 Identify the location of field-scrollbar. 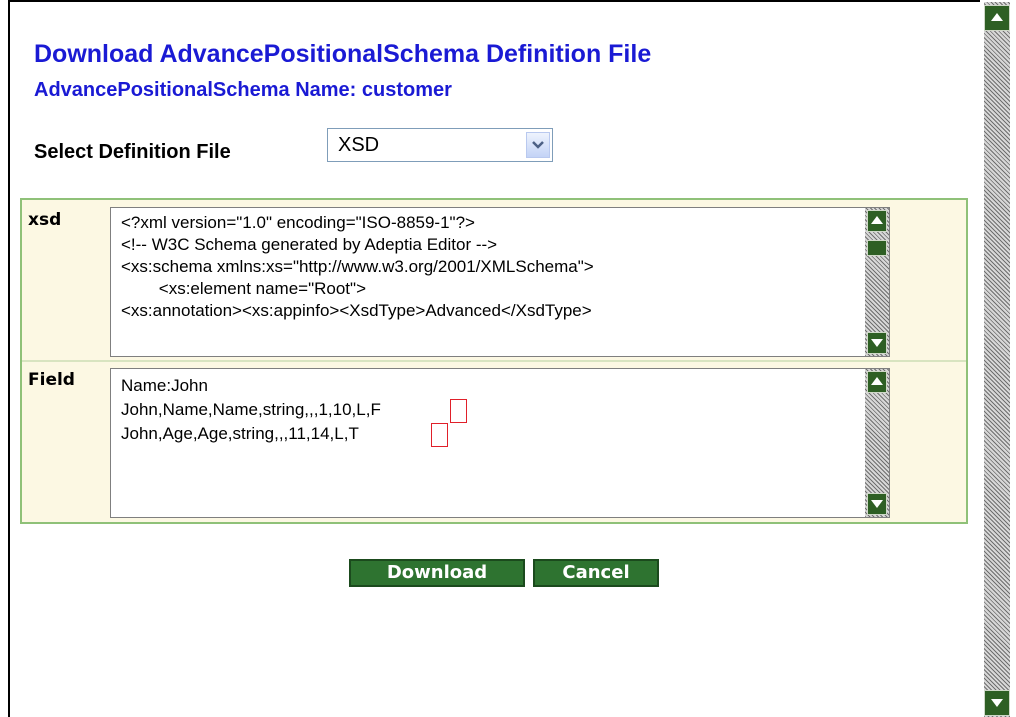
(877, 443).